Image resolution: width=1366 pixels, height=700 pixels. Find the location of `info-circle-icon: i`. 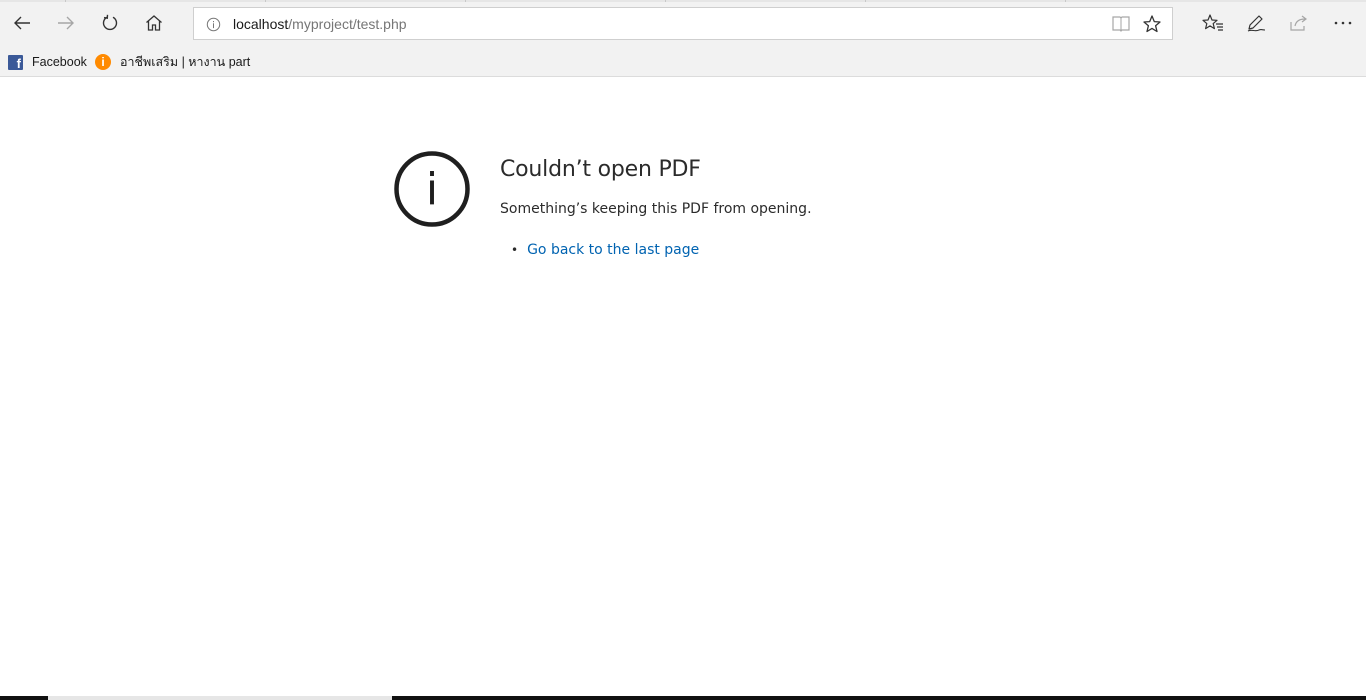

info-circle-icon: i is located at coordinates (432, 189).